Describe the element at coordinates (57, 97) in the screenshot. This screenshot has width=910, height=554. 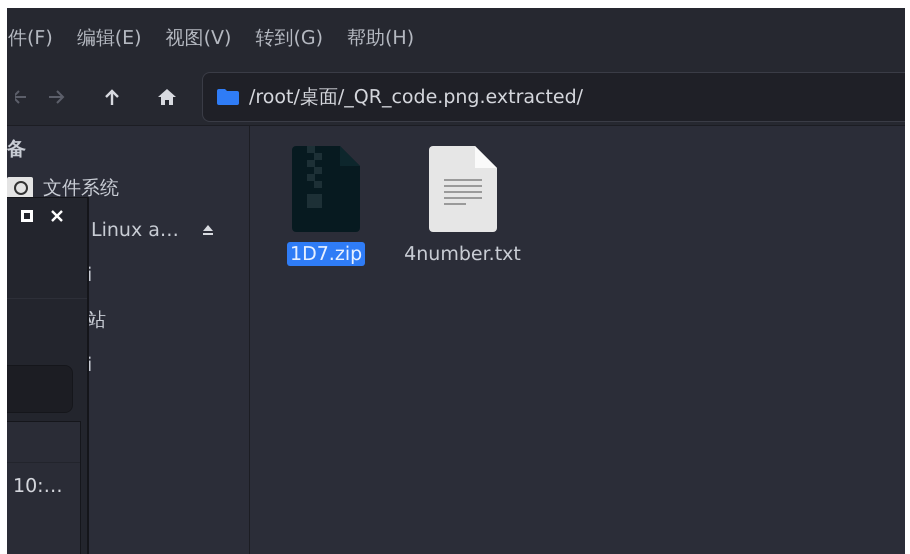
I see `forward-arrow-icon` at that location.